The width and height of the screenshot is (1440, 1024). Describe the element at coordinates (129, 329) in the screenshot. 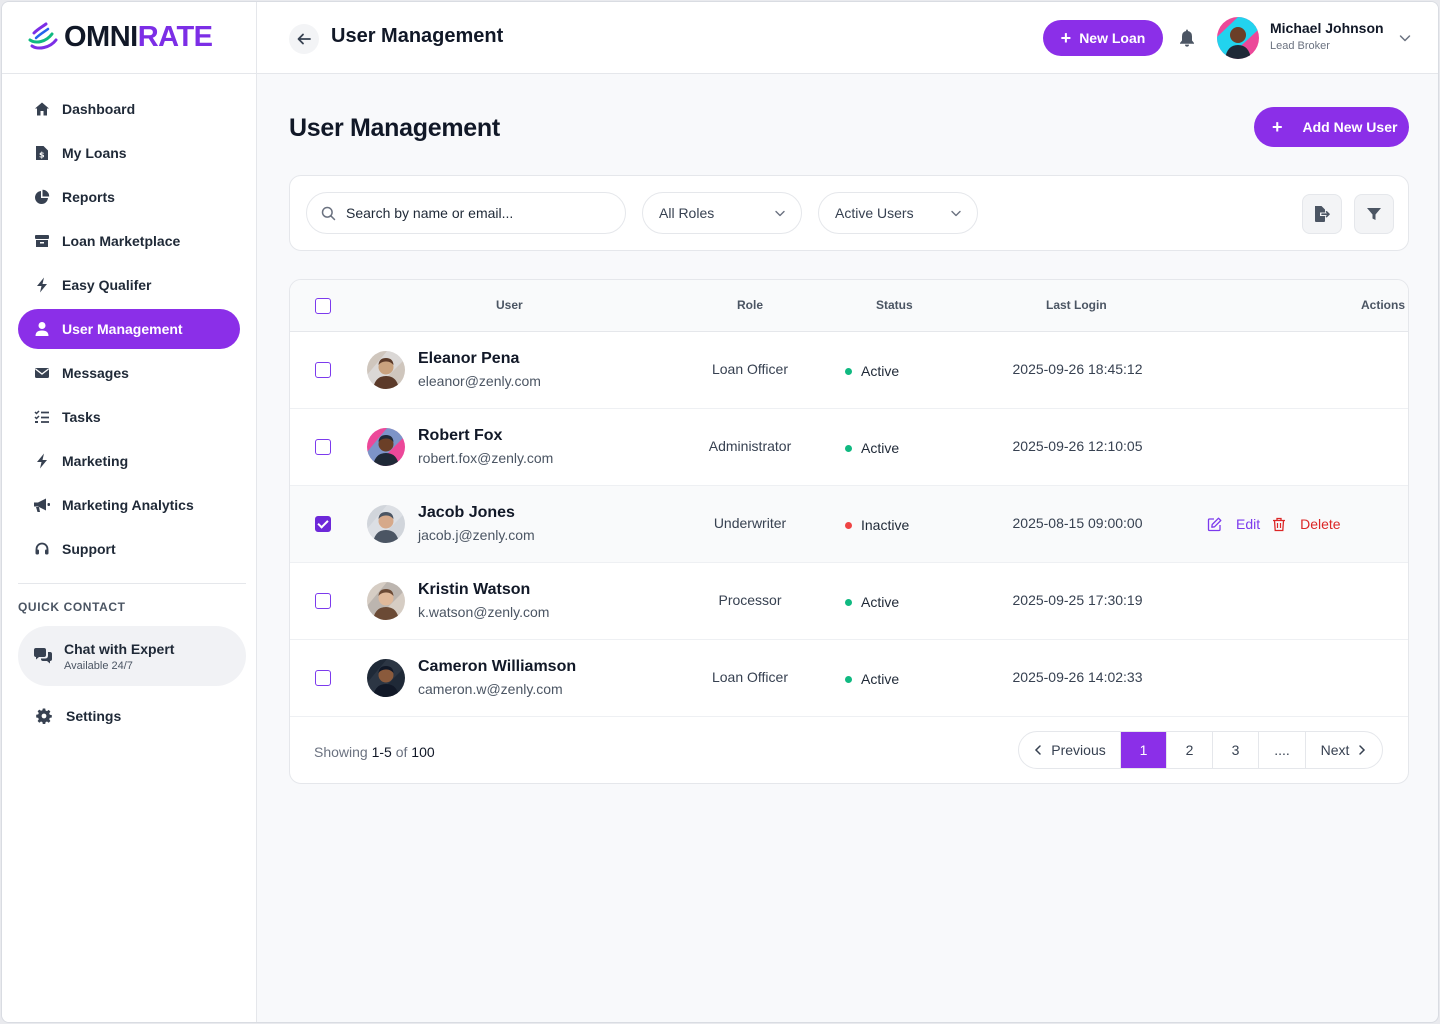

I see `sidebar-item-user-management: User Management` at that location.